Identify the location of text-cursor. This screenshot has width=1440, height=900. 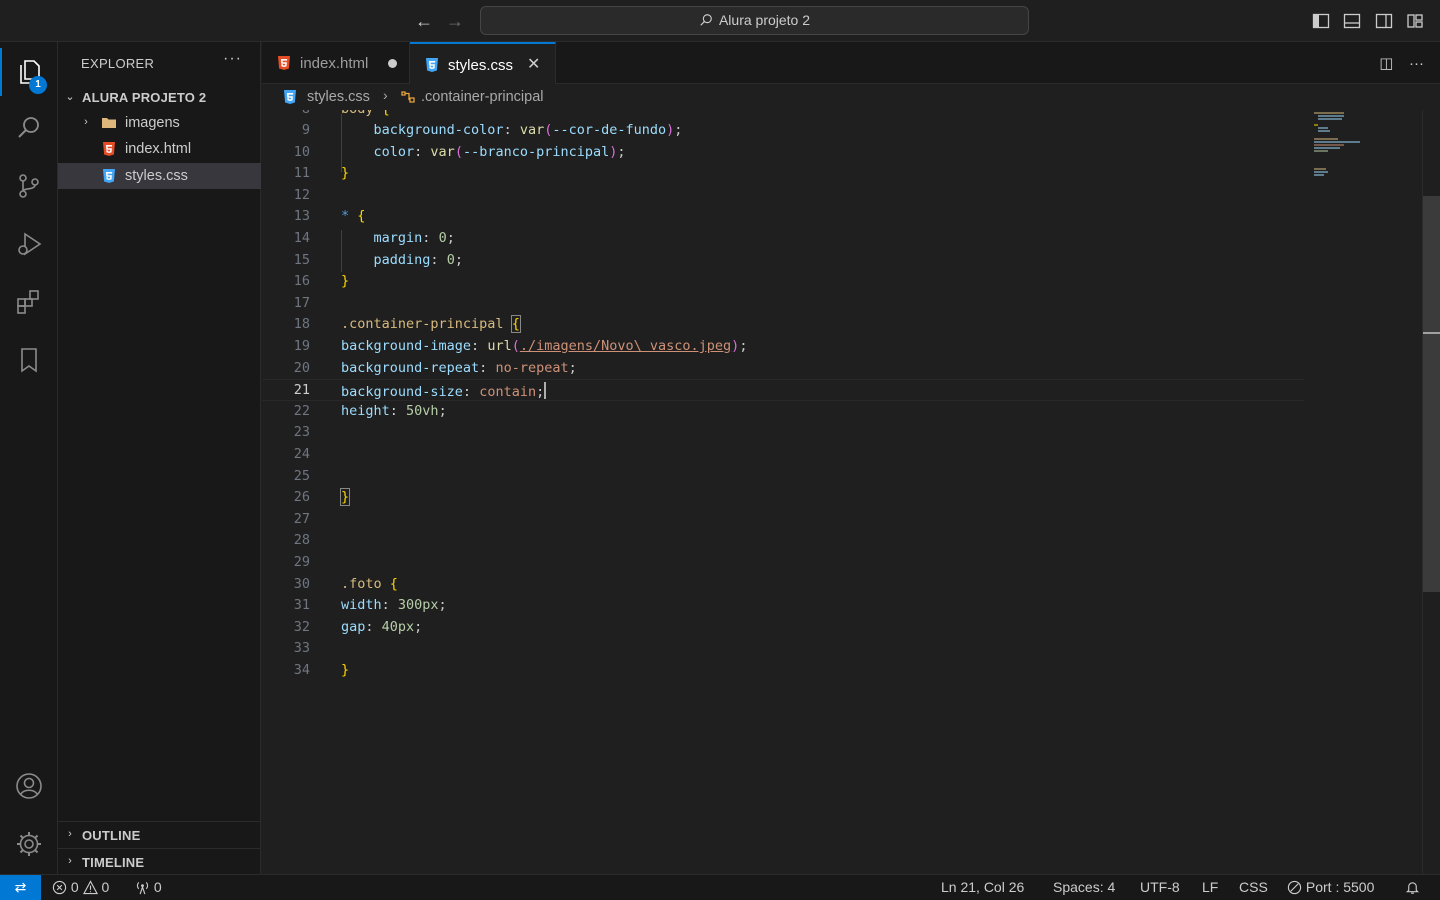
(545, 391).